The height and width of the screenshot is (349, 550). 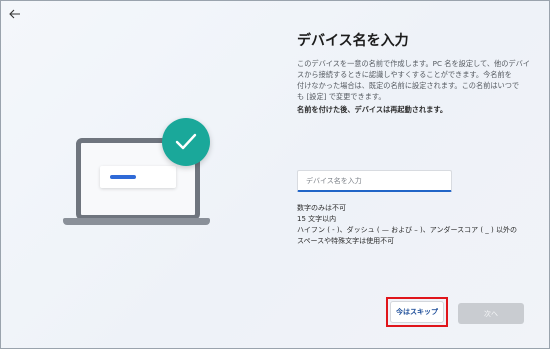 I want to click on rule-item: 数字のみは不可, so click(x=321, y=208).